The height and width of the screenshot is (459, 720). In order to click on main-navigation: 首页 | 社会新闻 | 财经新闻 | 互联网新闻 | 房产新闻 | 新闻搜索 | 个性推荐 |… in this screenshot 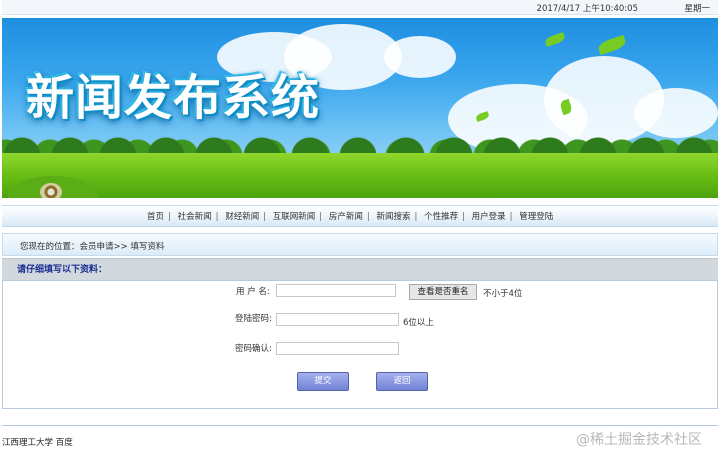, I will do `click(360, 216)`.